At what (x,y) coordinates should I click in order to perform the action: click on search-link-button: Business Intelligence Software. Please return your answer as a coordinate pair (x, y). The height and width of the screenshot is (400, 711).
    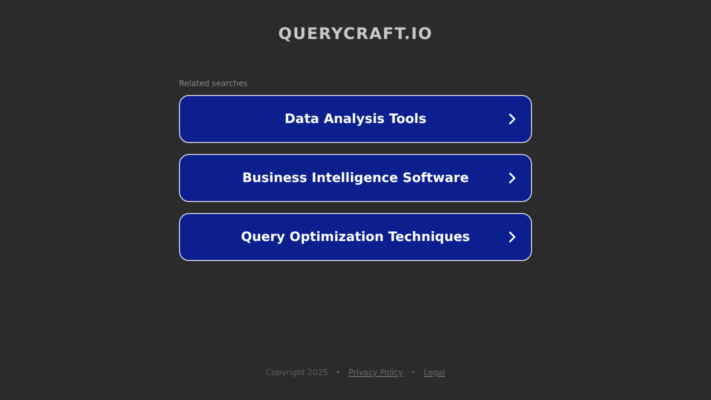
    Looking at the image, I should click on (355, 178).